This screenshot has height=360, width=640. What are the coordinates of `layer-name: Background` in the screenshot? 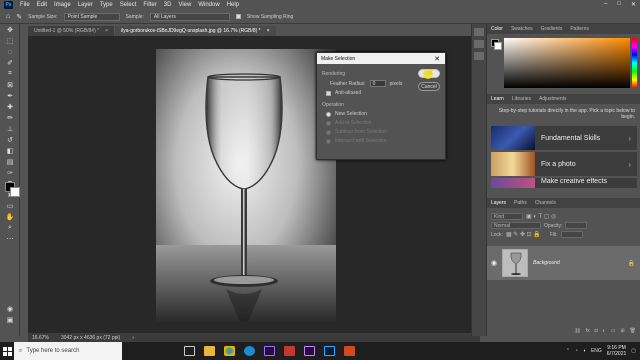 It's located at (546, 263).